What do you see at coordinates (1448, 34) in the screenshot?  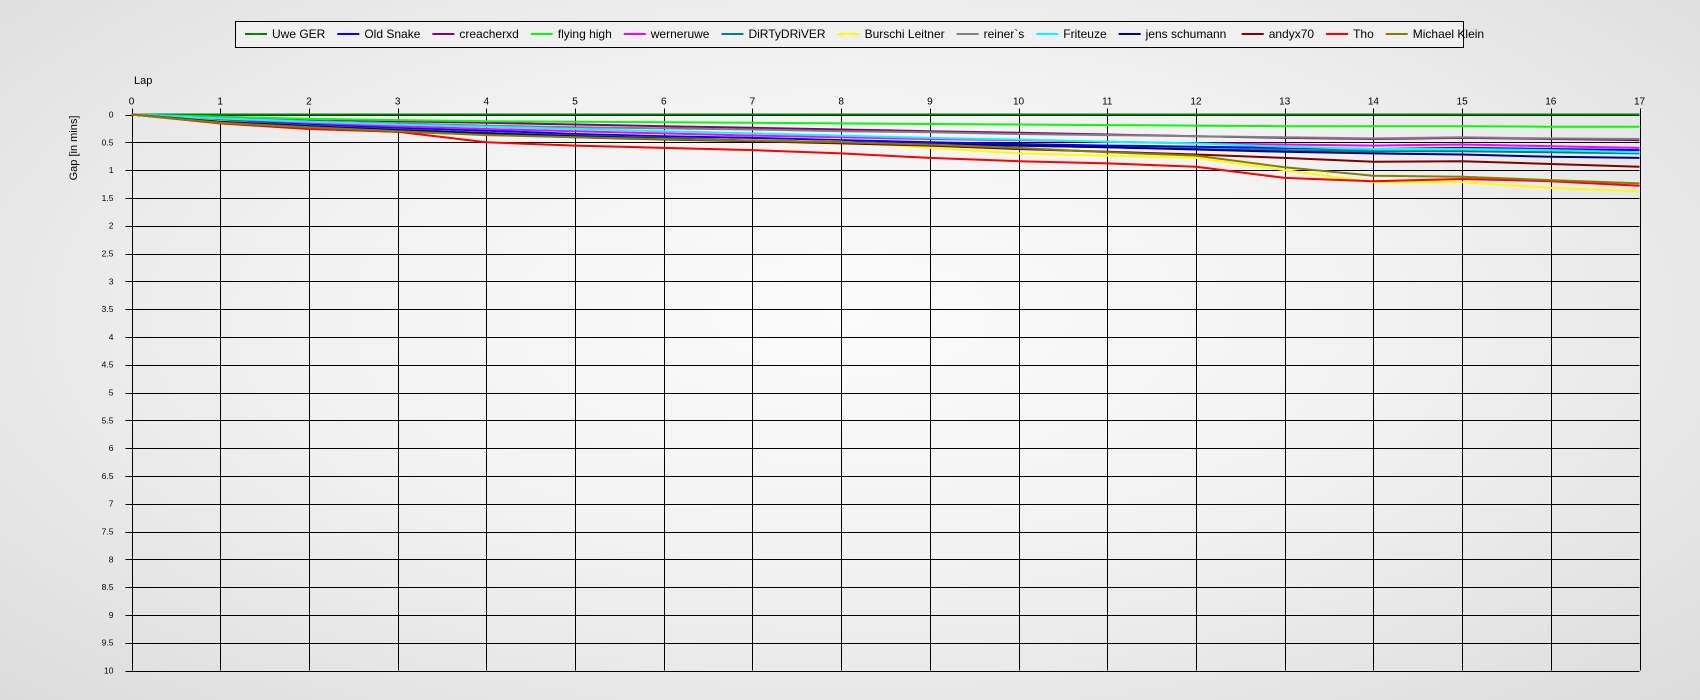 I see `legend-label: Michael Klein` at bounding box center [1448, 34].